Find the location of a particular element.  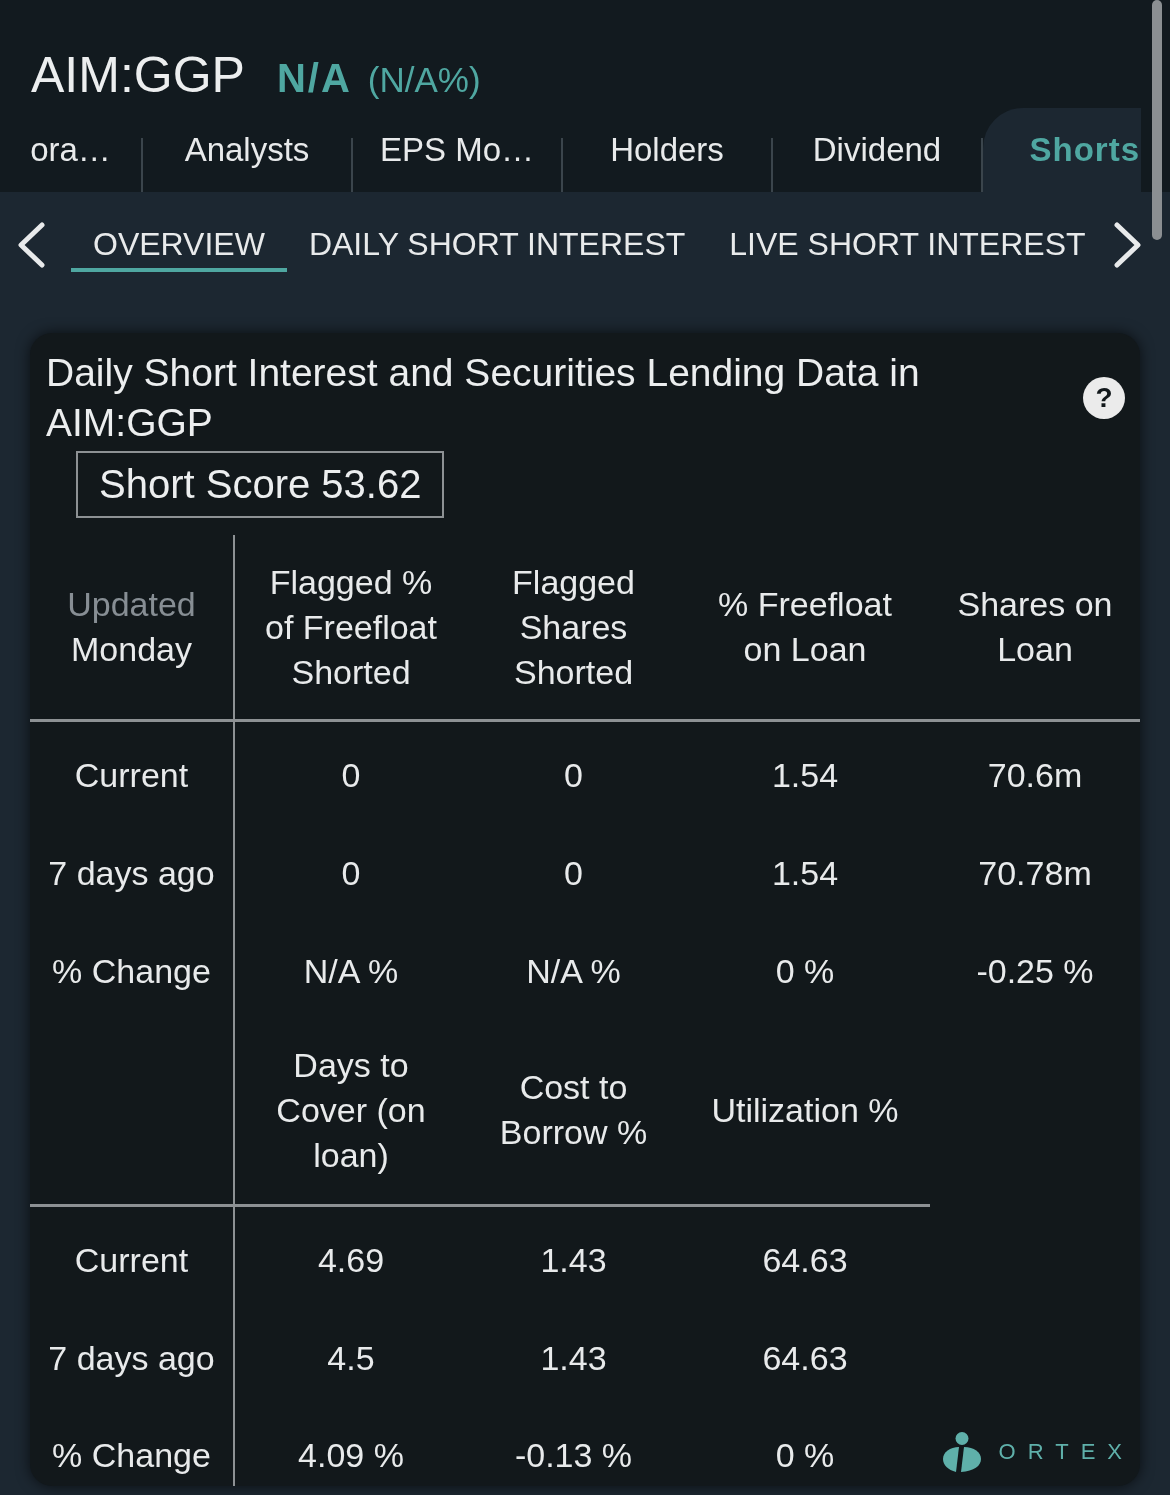

updated-value: Monday is located at coordinates (131, 649).